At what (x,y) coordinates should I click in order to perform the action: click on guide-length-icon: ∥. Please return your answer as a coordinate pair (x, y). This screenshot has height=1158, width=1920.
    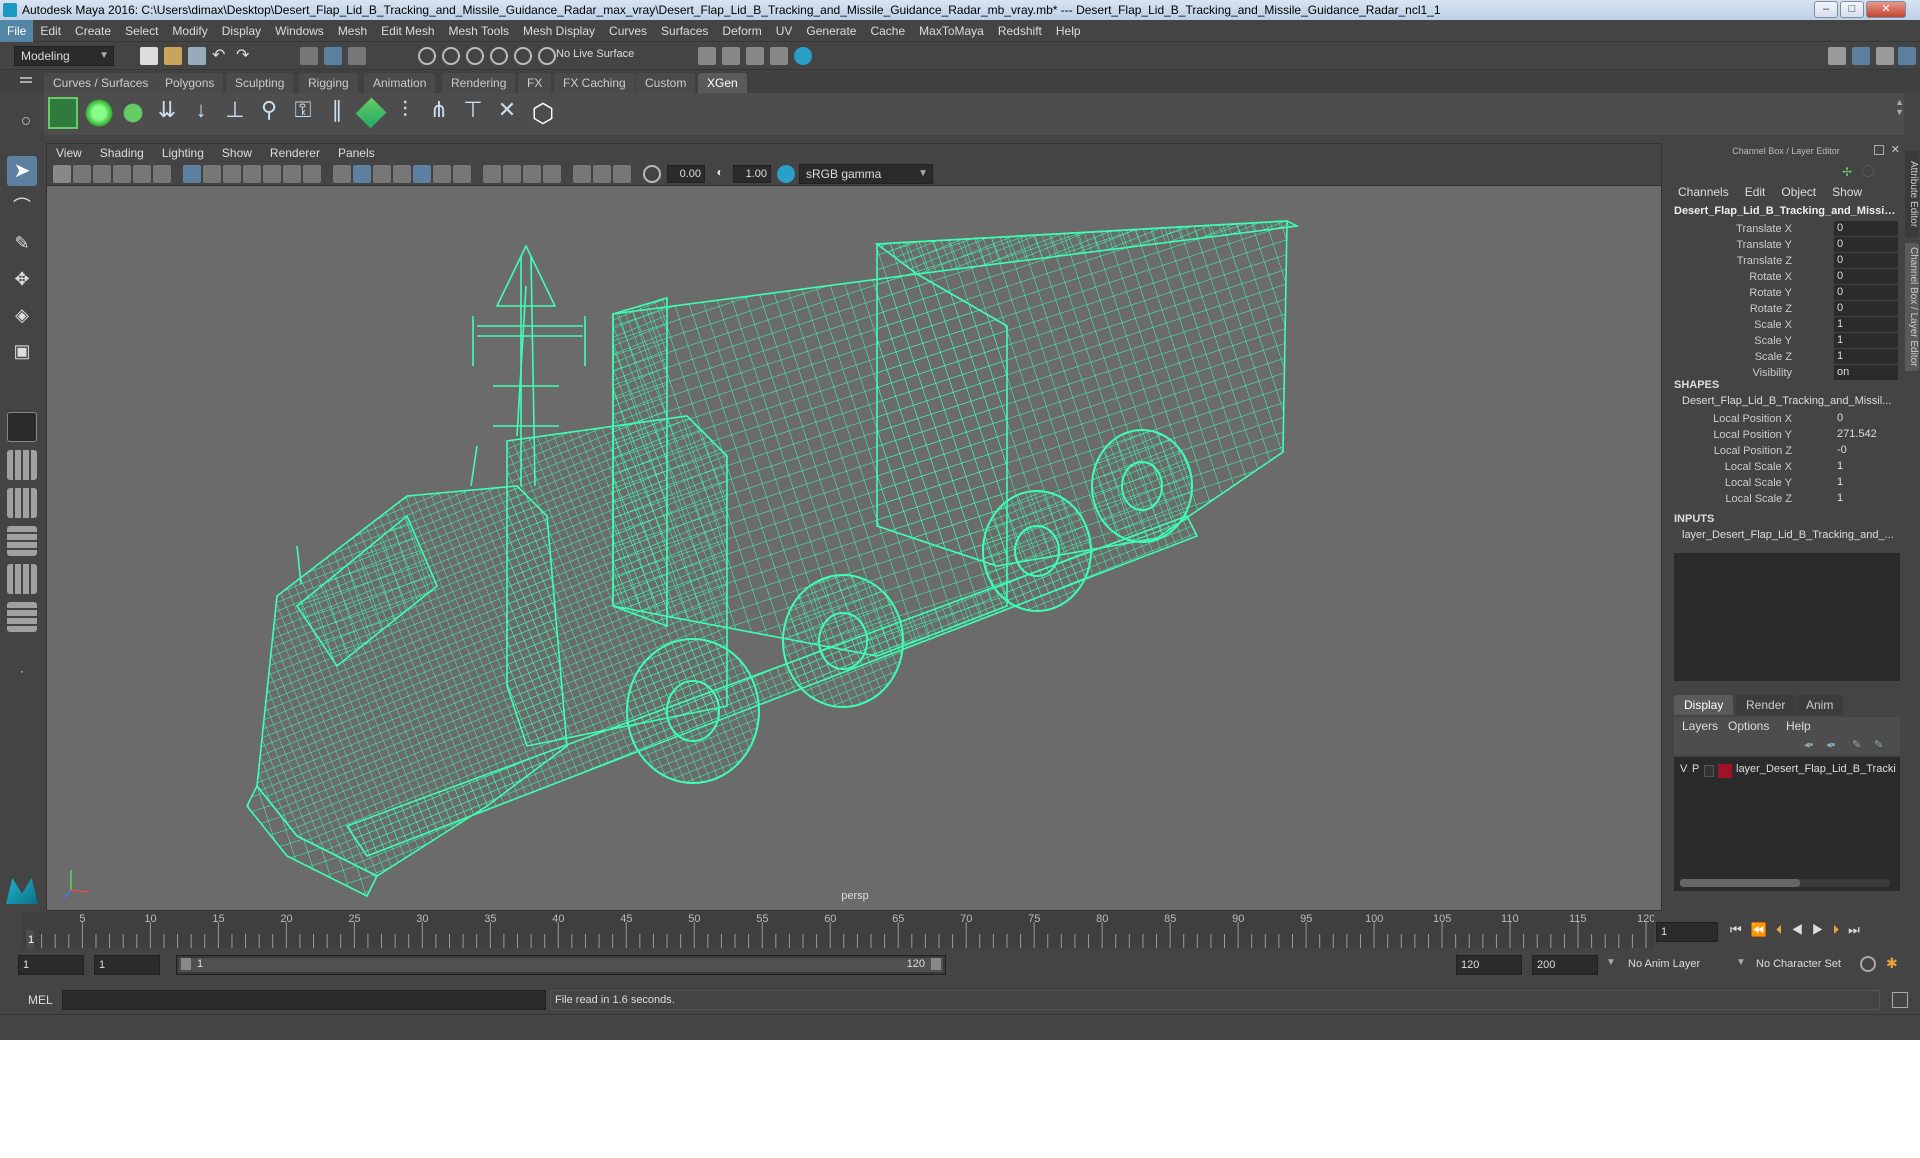
    Looking at the image, I should click on (337, 113).